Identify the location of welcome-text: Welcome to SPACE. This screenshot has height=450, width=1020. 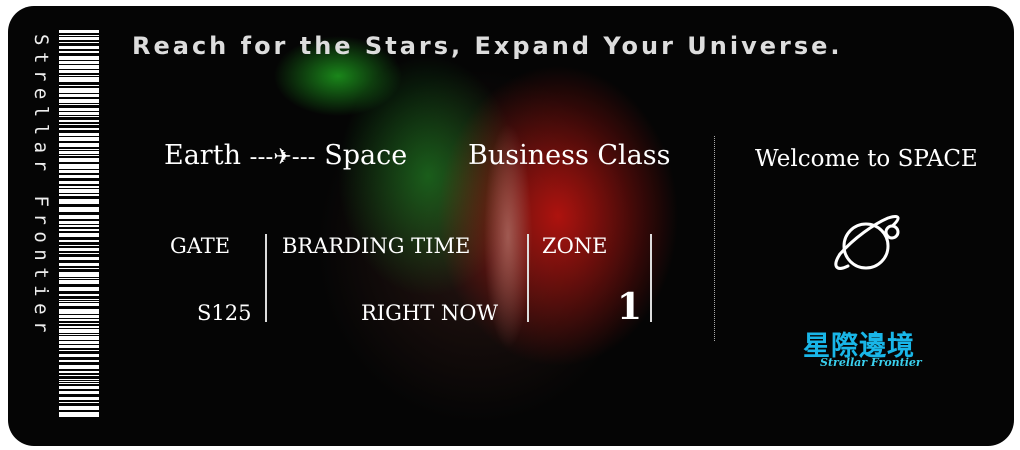
(866, 159).